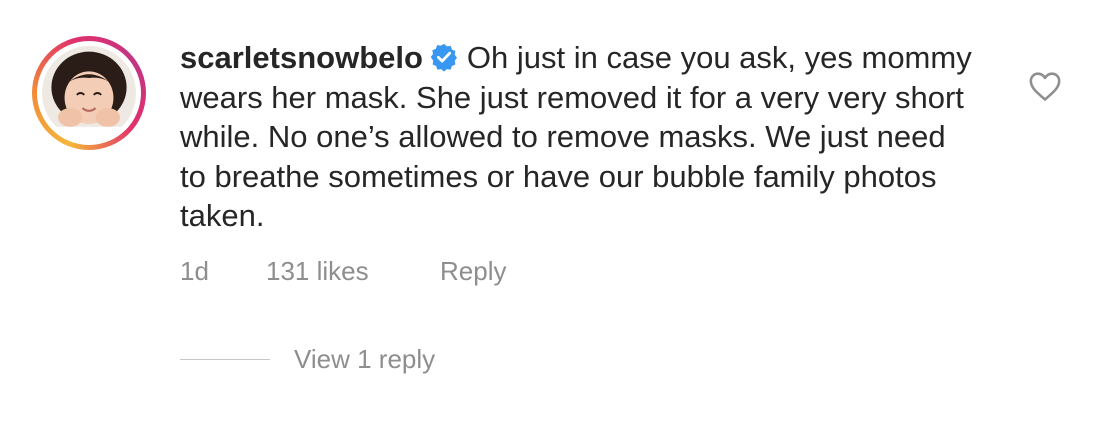 Image resolution: width=1120 pixels, height=427 pixels. I want to click on username-link: scarletsnowbelo, so click(301, 57).